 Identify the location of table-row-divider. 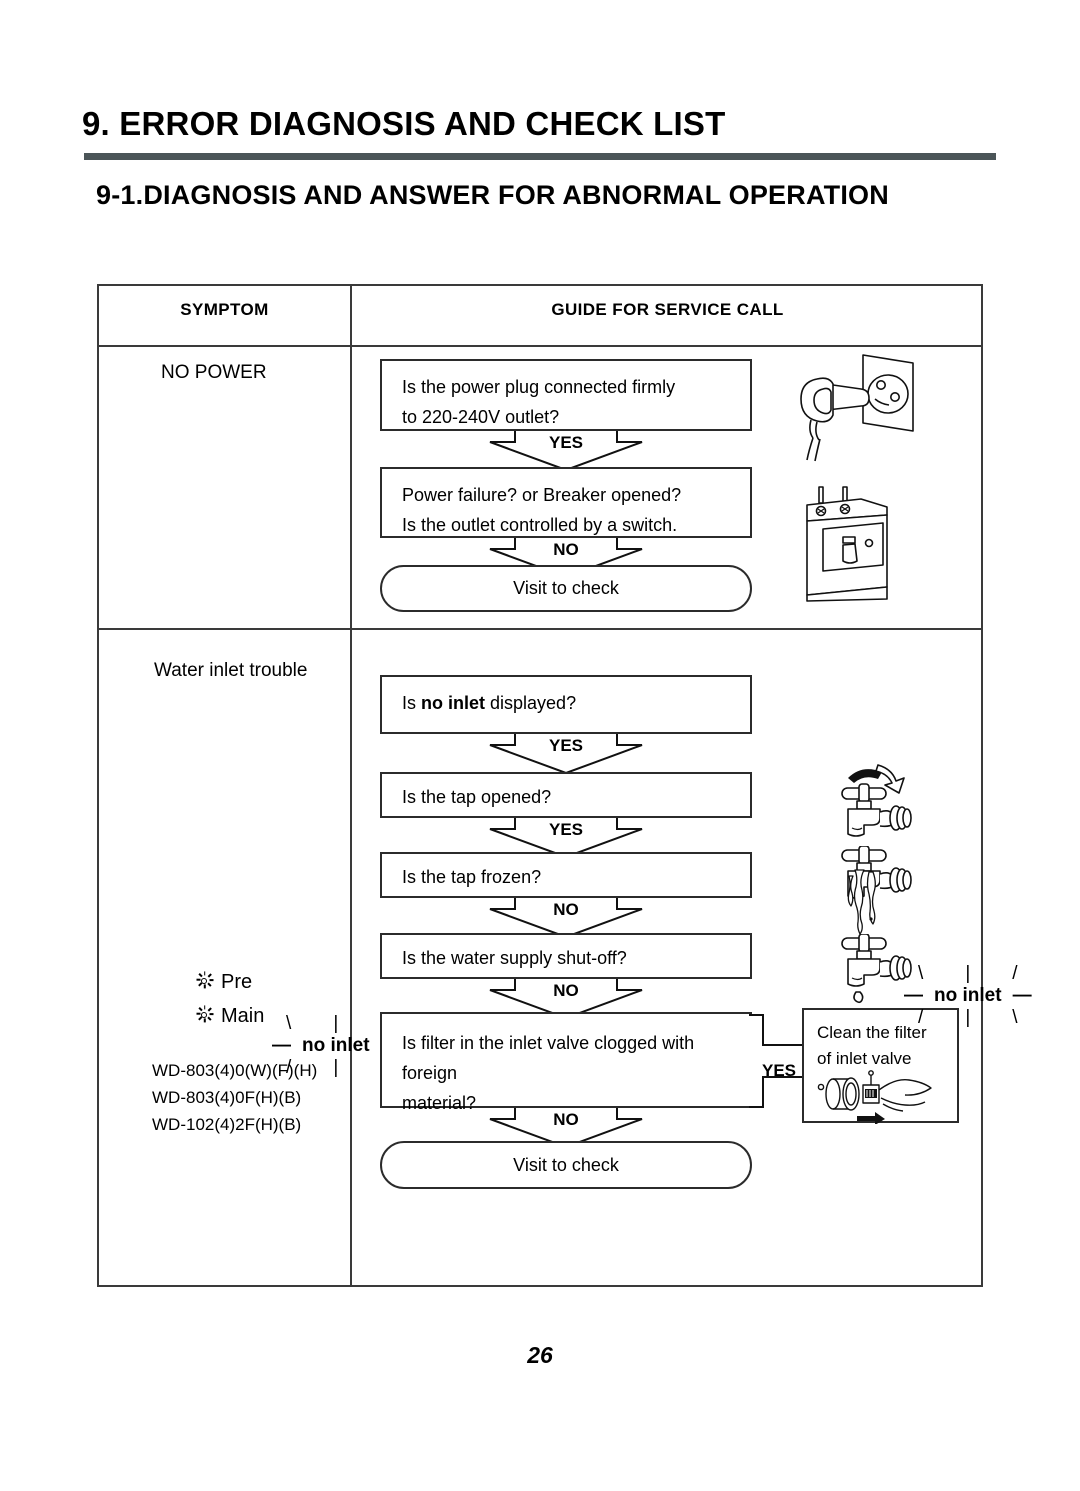
(540, 629).